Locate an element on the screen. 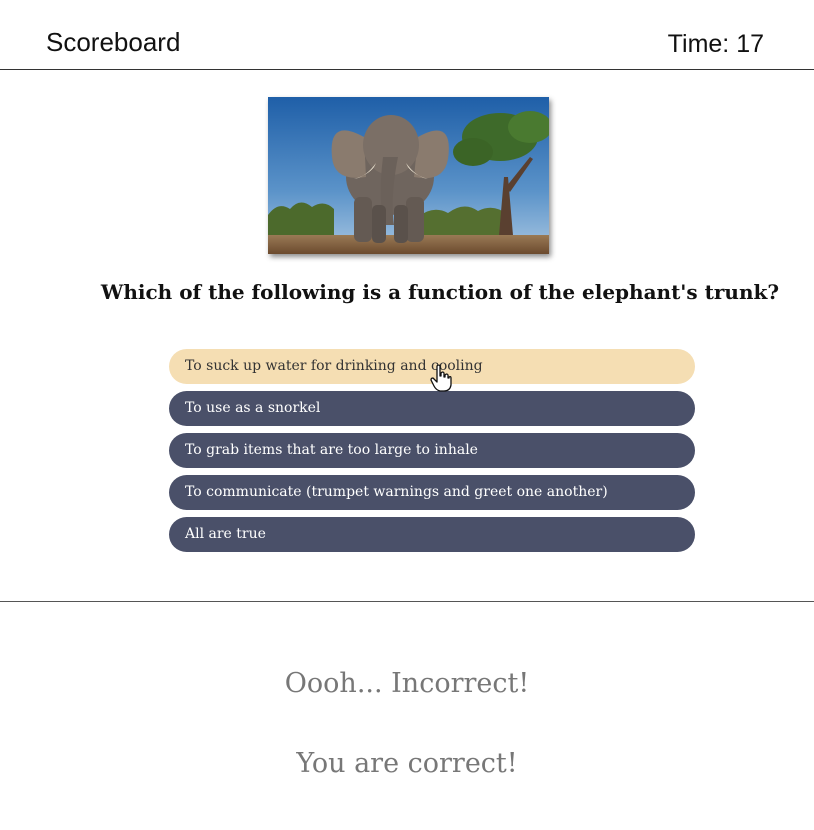  hand-pointer-icon is located at coordinates (441, 378).